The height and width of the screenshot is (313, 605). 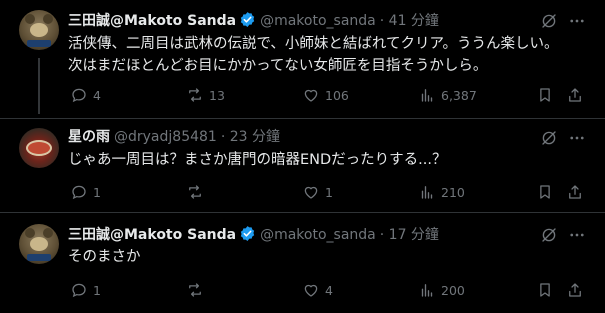 I want to click on like-count: 1, so click(x=329, y=192).